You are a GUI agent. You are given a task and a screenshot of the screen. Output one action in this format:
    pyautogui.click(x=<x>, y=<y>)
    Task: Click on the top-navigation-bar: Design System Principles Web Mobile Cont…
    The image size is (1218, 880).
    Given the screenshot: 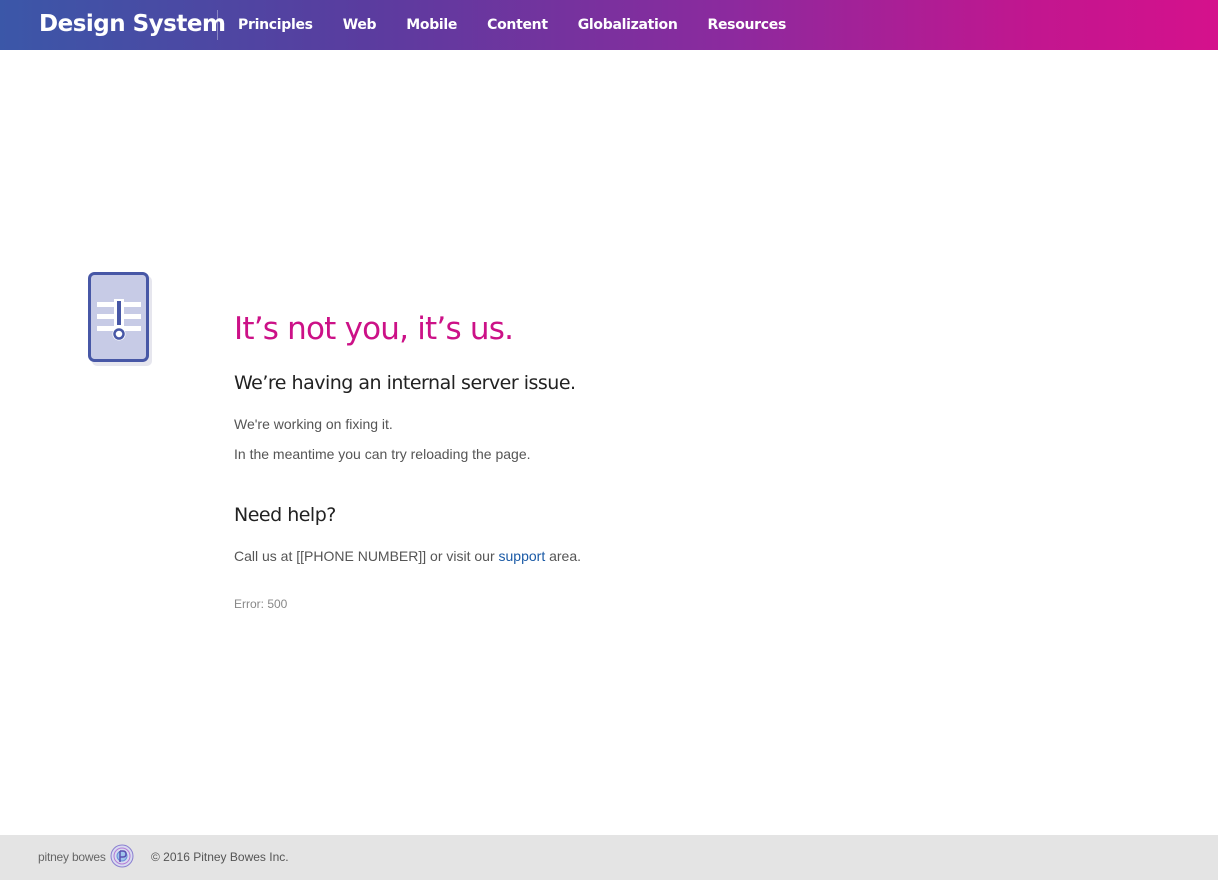 What is the action you would take?
    pyautogui.click(x=609, y=25)
    